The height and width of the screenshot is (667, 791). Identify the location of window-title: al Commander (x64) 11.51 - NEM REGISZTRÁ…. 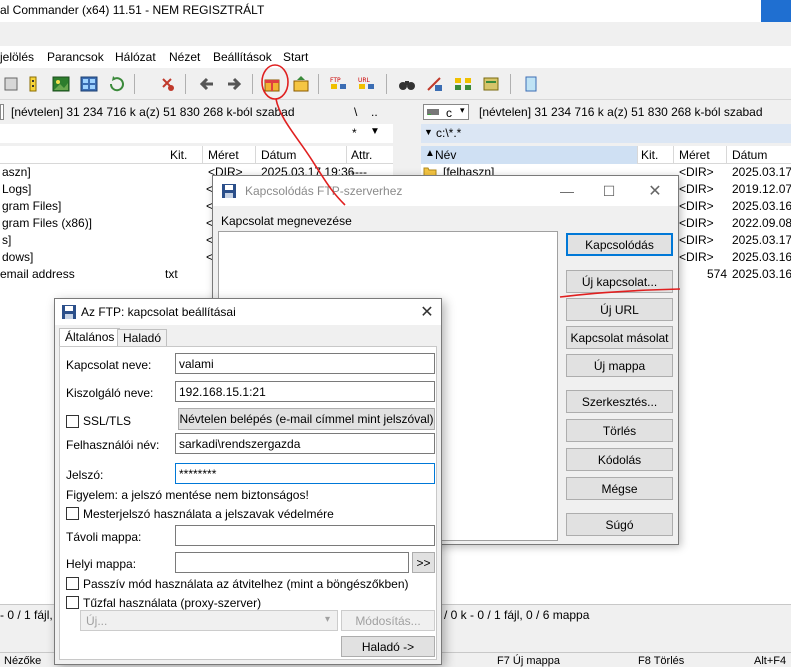
(132, 10).